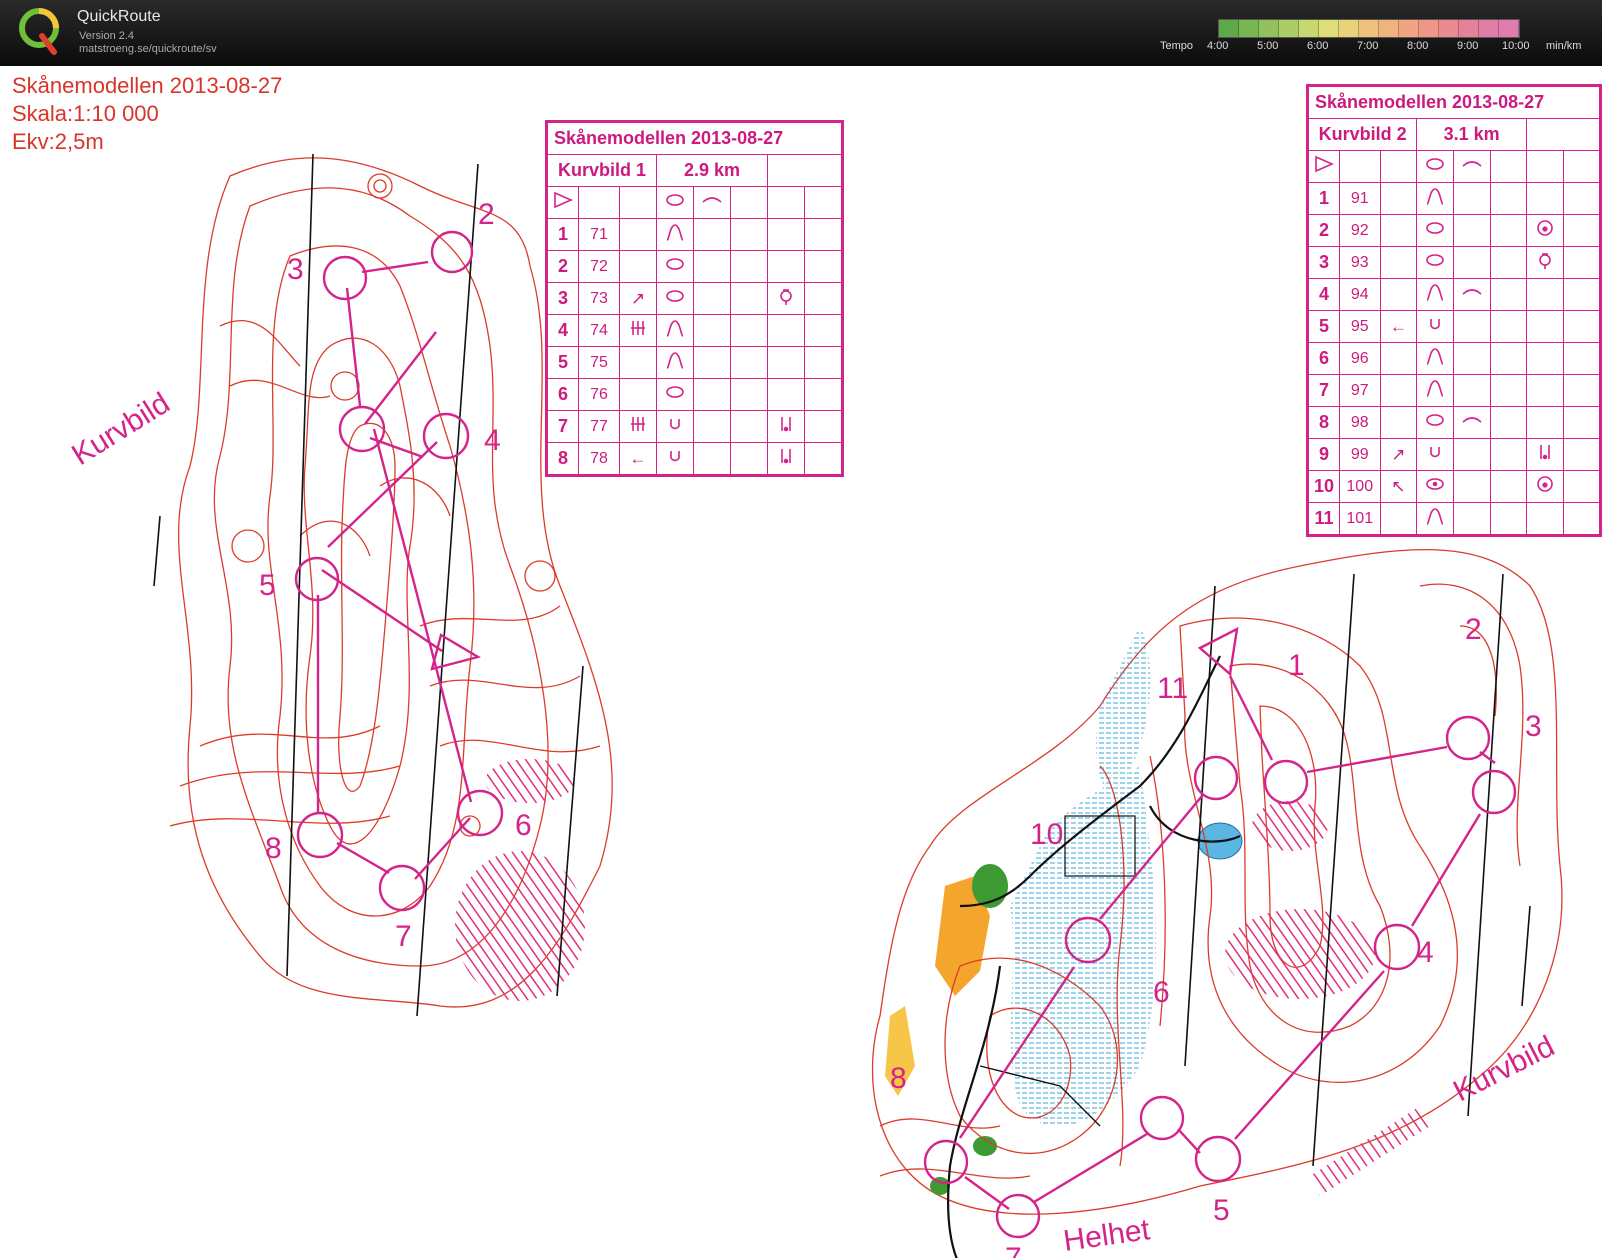 This screenshot has height=1258, width=1602. What do you see at coordinates (1398, 326) in the screenshot?
I see `direction-icon: ←` at bounding box center [1398, 326].